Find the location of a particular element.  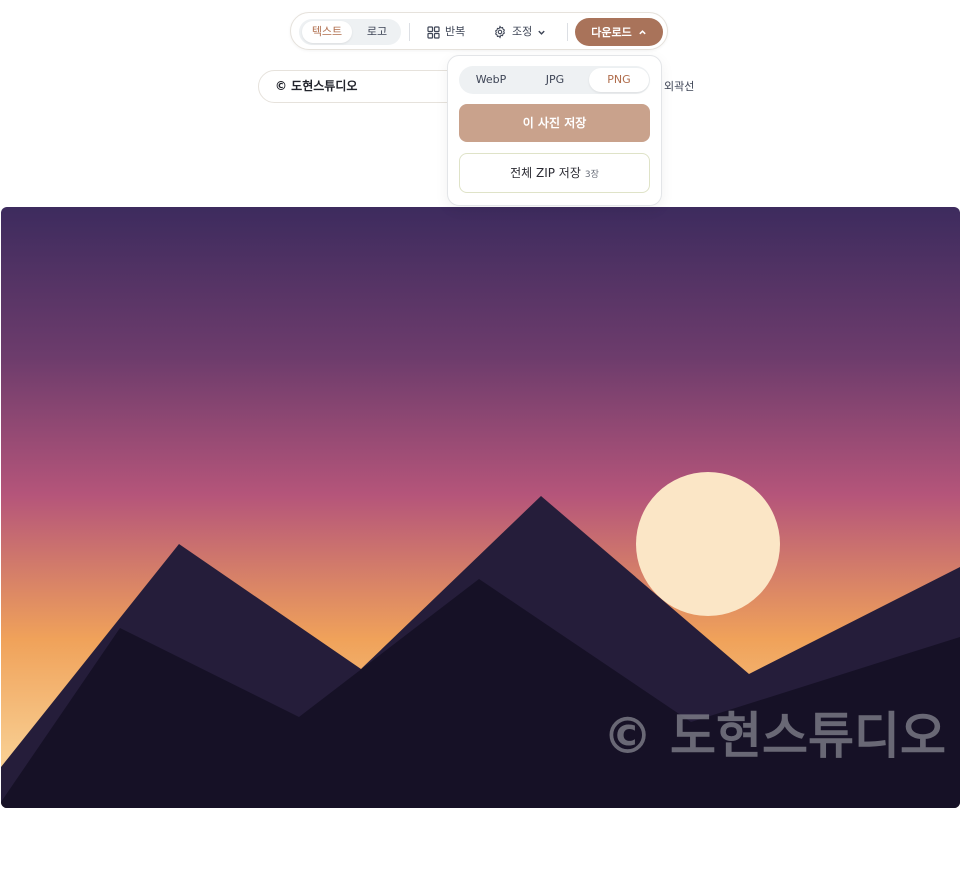

watermark-preview-text: © 도현스튜디오 is located at coordinates (774, 736).